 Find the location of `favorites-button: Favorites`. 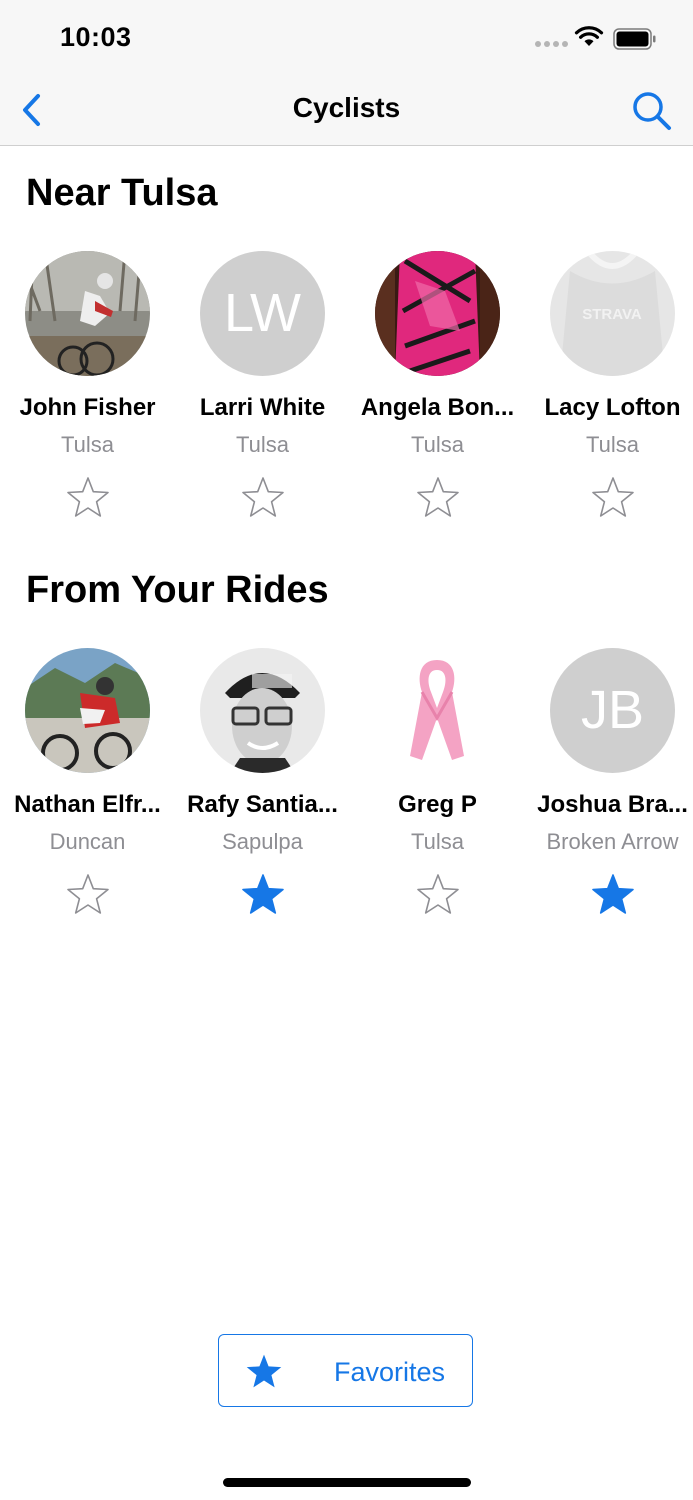

favorites-button: Favorites is located at coordinates (345, 1370).